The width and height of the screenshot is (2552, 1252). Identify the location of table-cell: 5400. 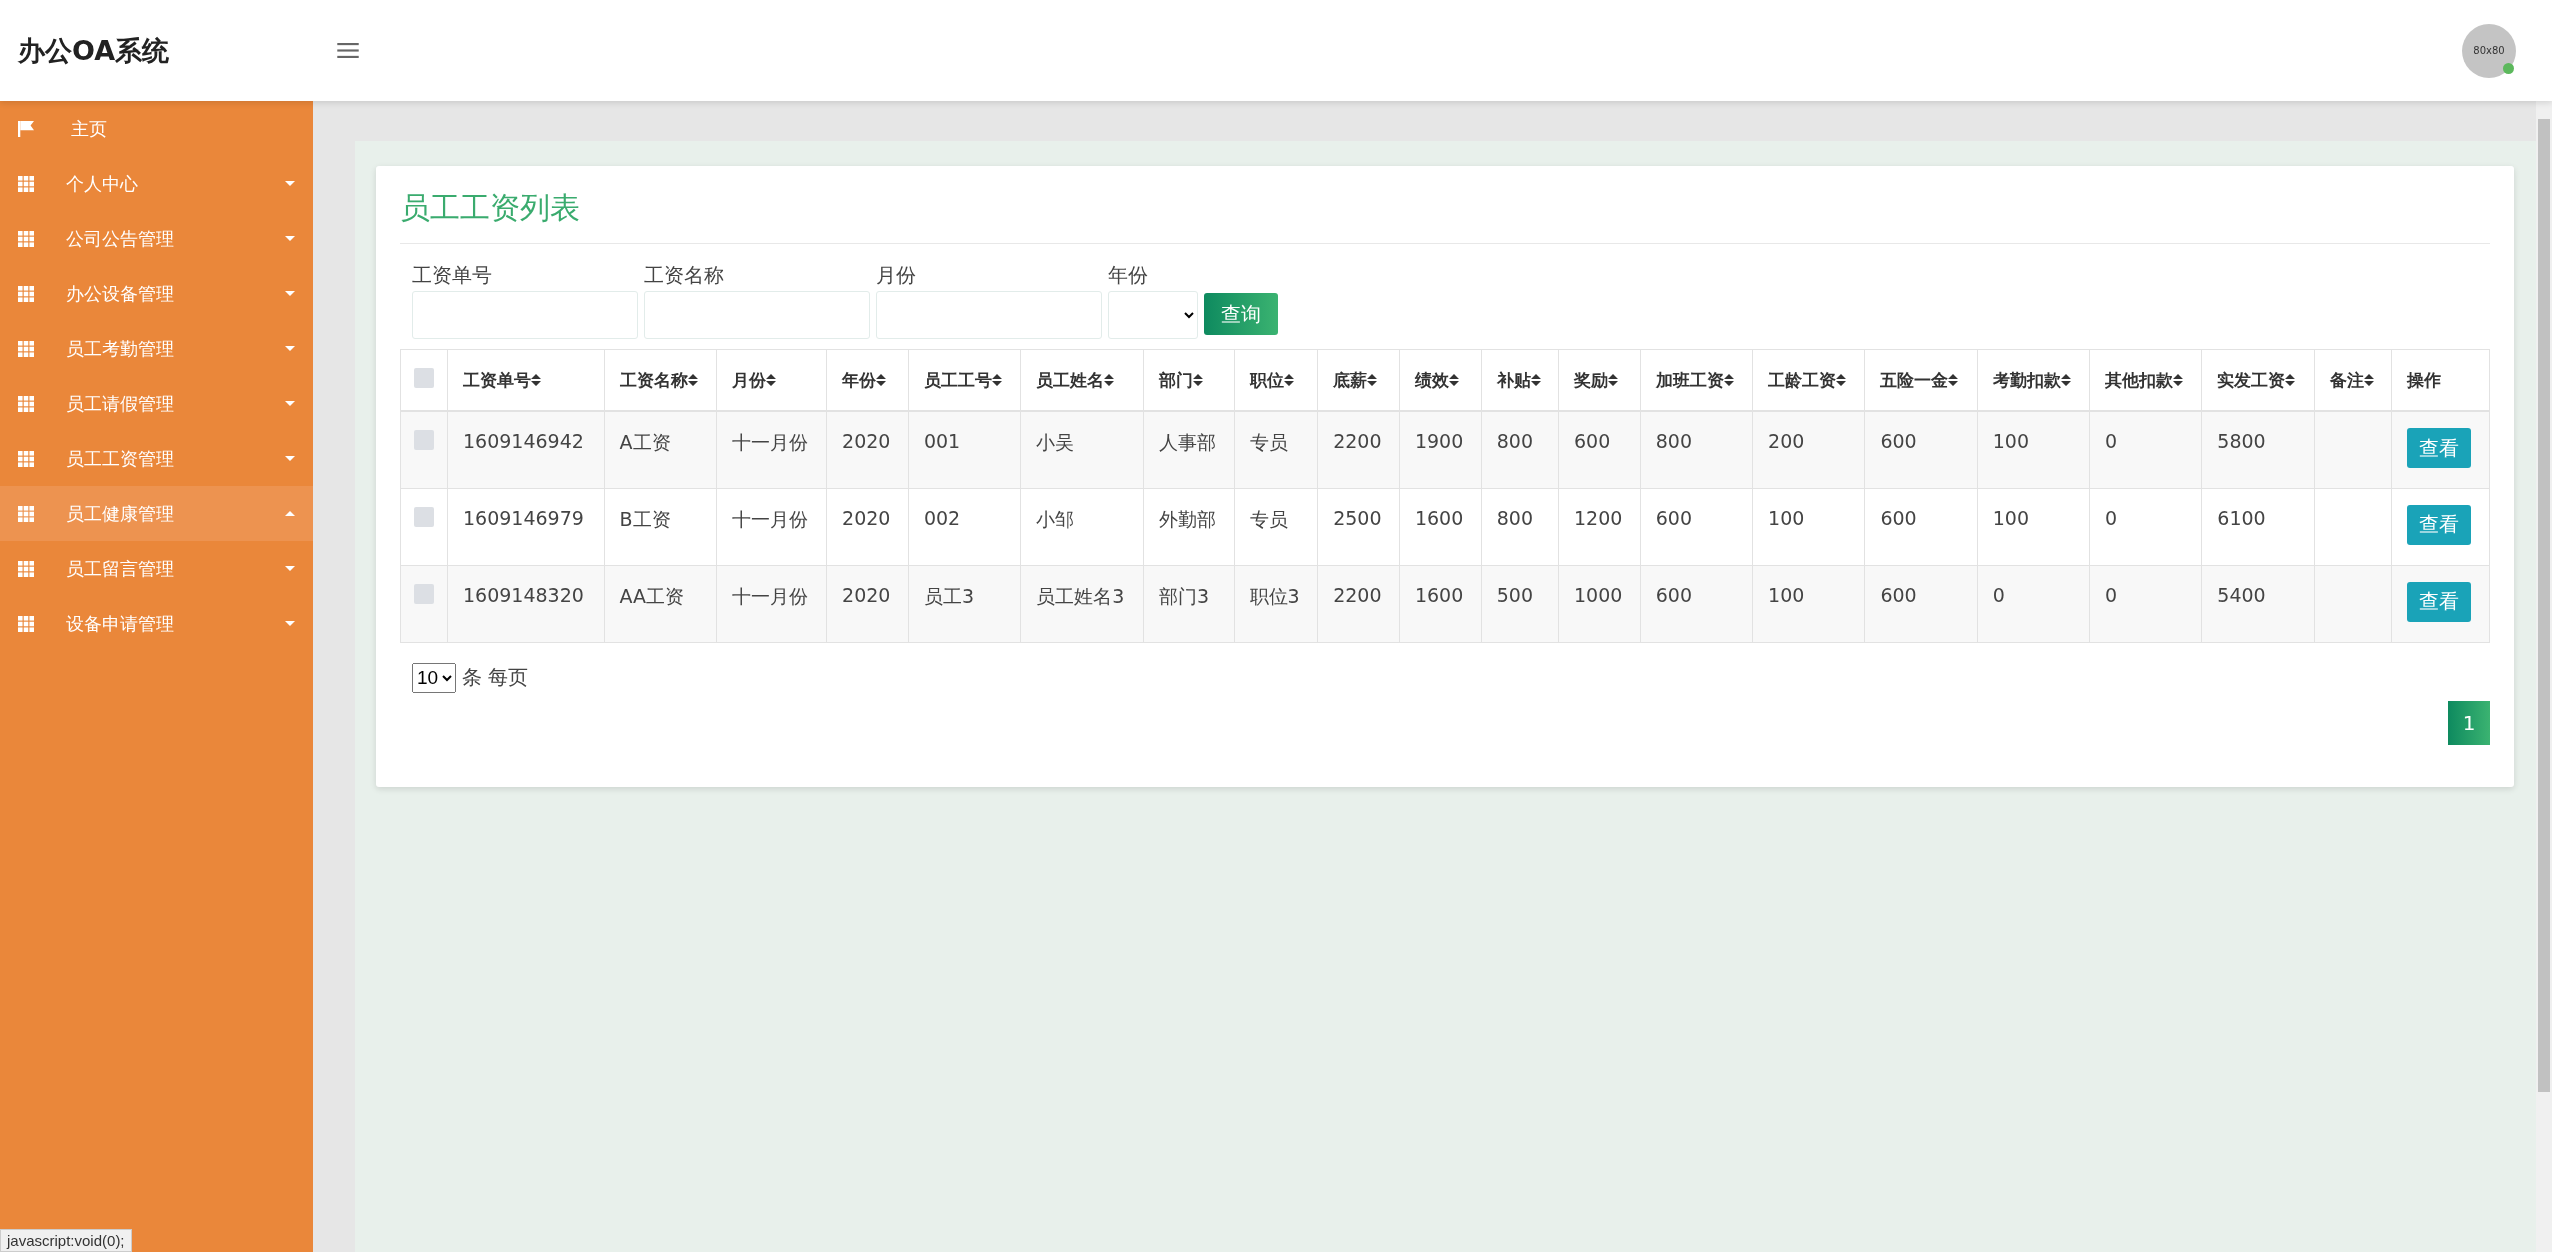
(2258, 603).